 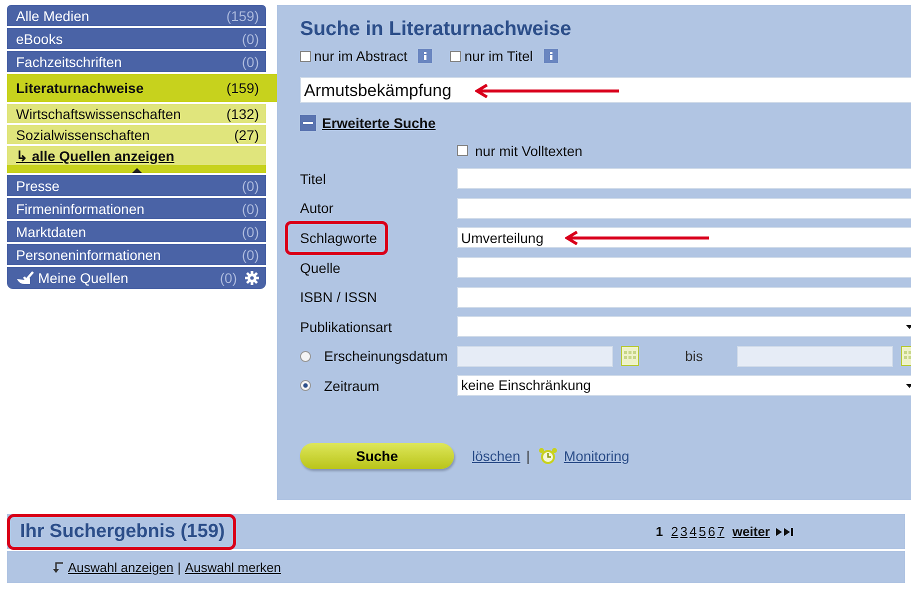 I want to click on sidebar-item: Alle Medien (159), so click(x=136, y=15).